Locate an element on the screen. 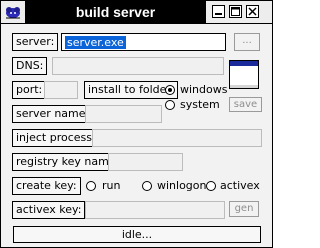  create-key-activex-label: activex is located at coordinates (240, 185).